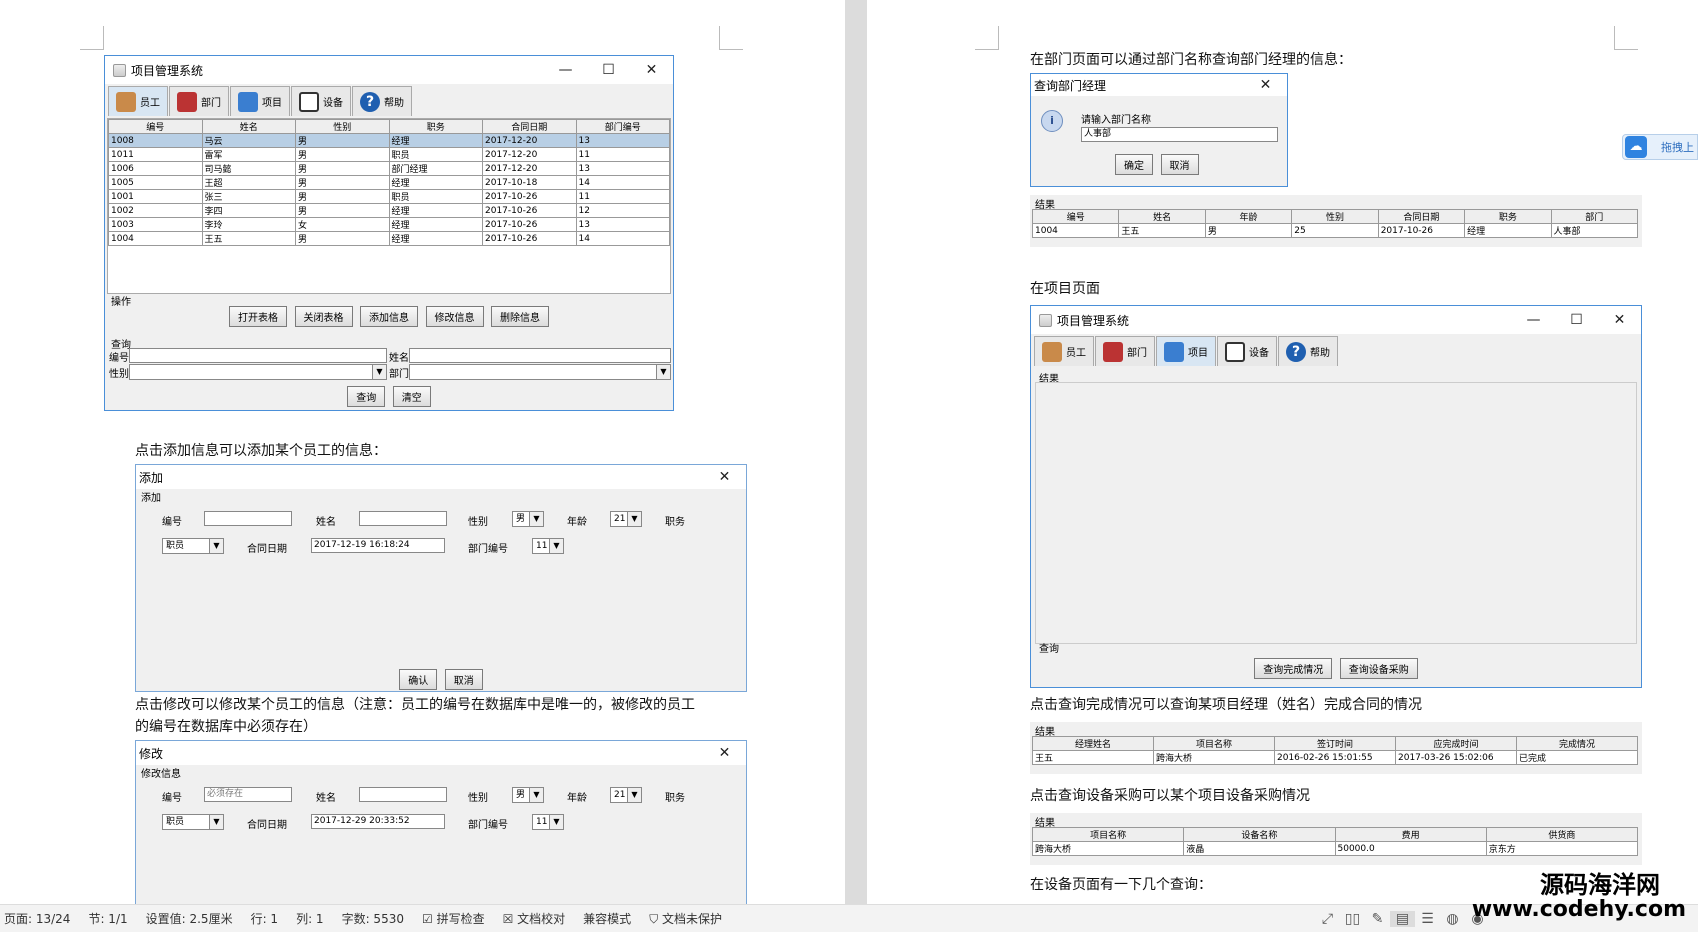 The height and width of the screenshot is (933, 1698). Describe the element at coordinates (258, 316) in the screenshot. I see `open-table-button: 打开表格` at that location.